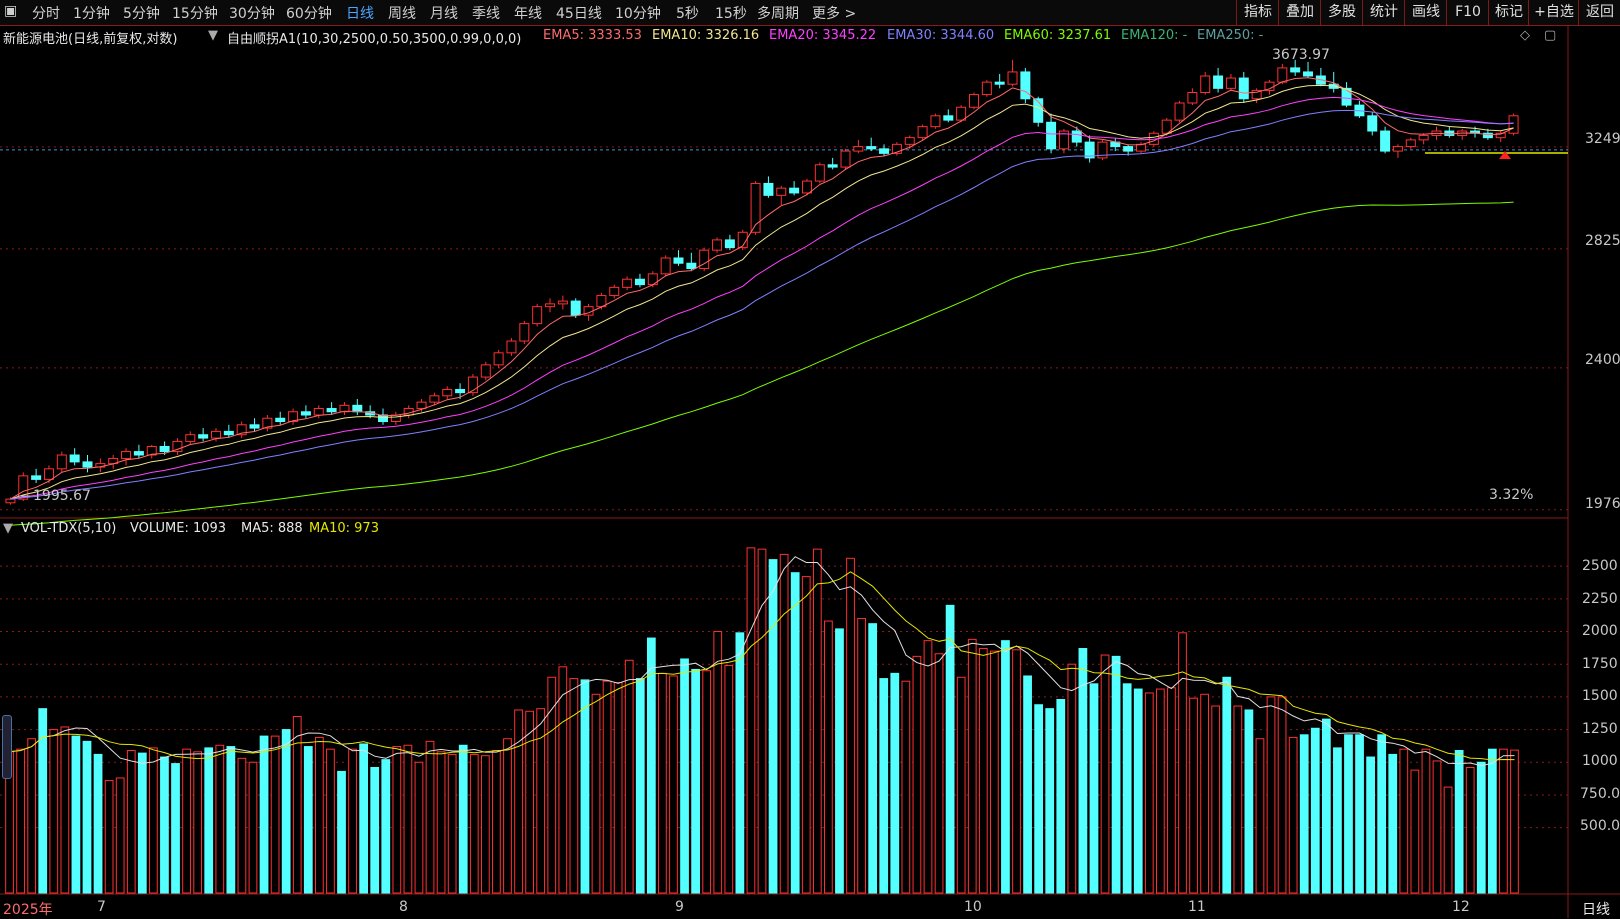 This screenshot has height=919, width=1620. Describe the element at coordinates (1550, 35) in the screenshot. I see `window-toggle-icon: ▢` at that location.